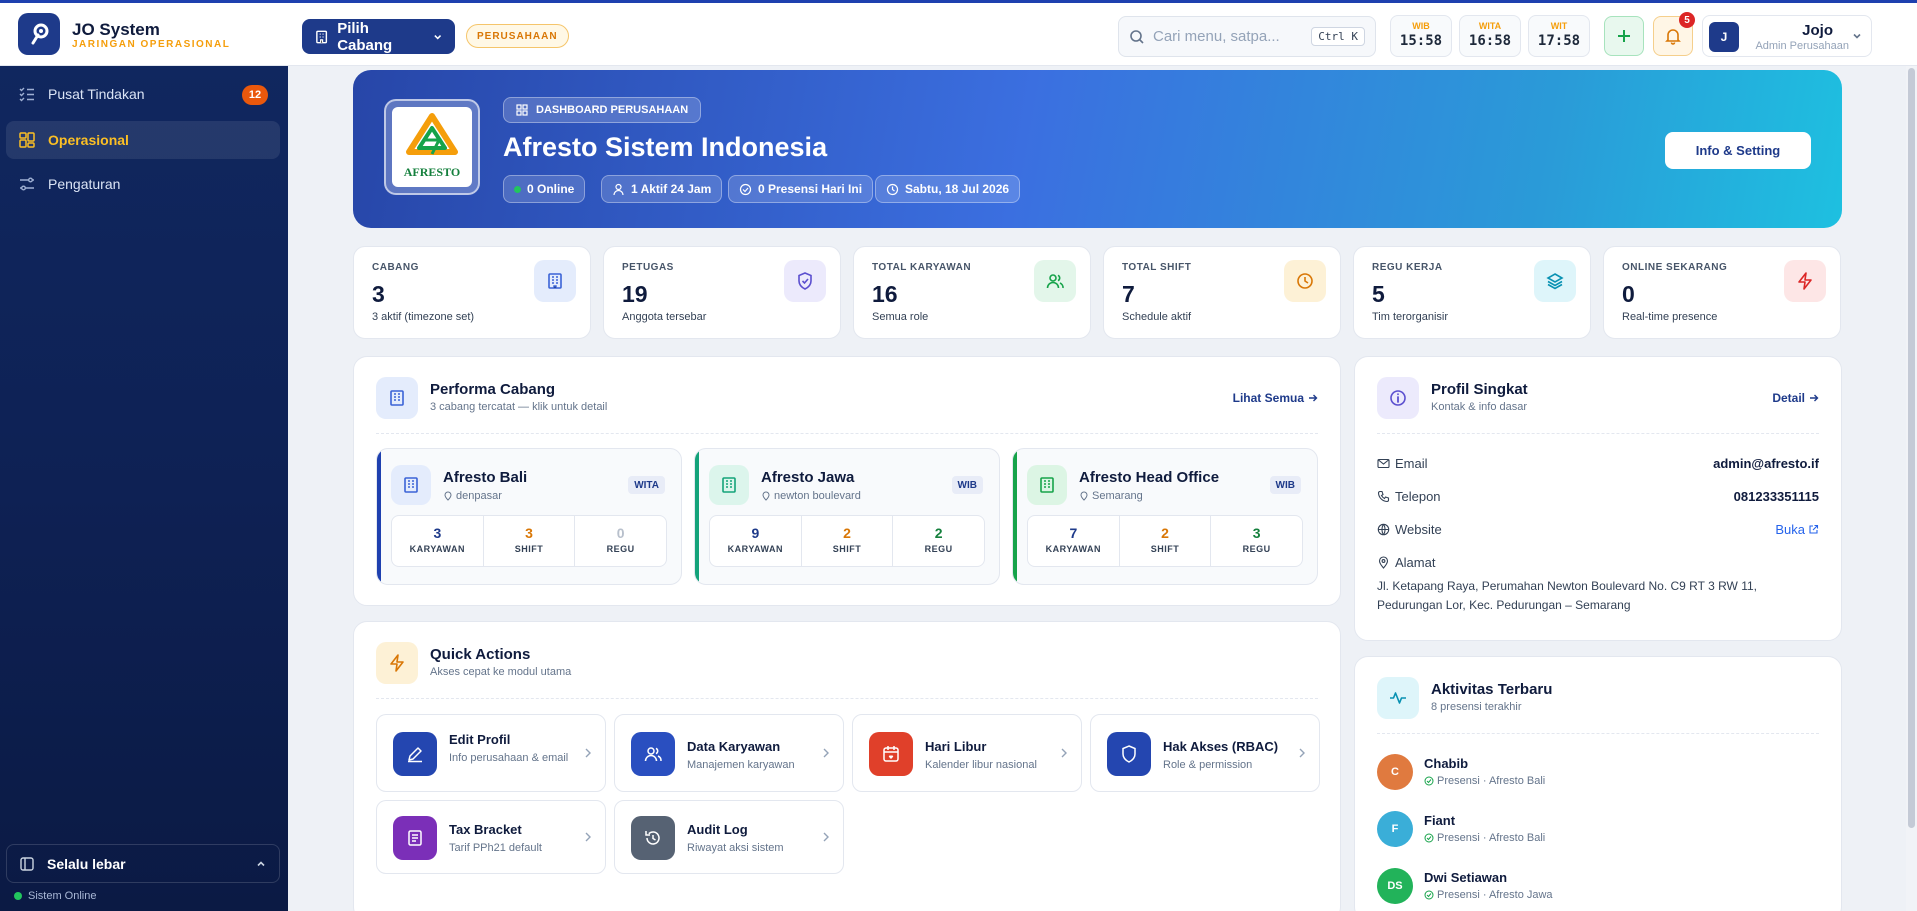 The width and height of the screenshot is (1917, 911). What do you see at coordinates (96, 94) in the screenshot?
I see `sidebar-item-label: Pusat Tindakan` at bounding box center [96, 94].